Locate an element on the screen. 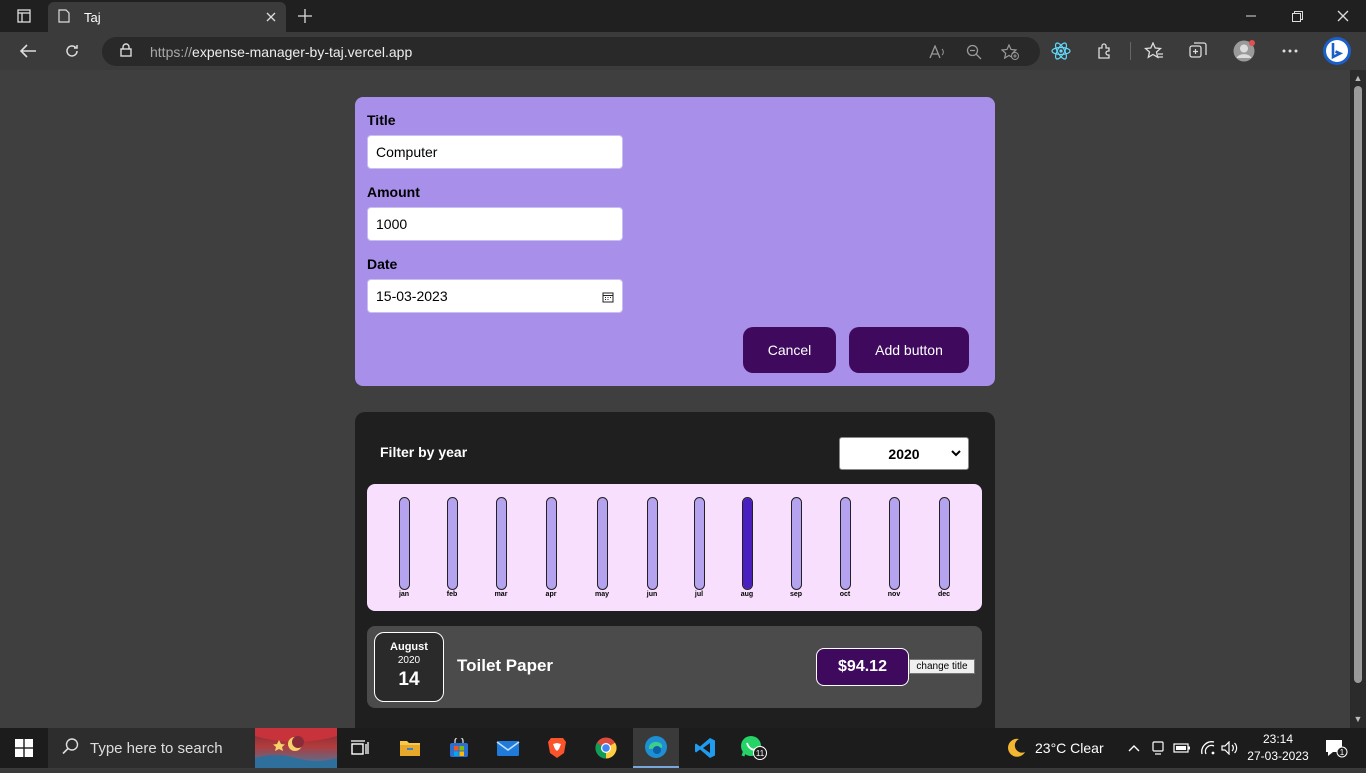 This screenshot has height=773, width=1366. clock-time: 23:14 is located at coordinates (1278, 739).